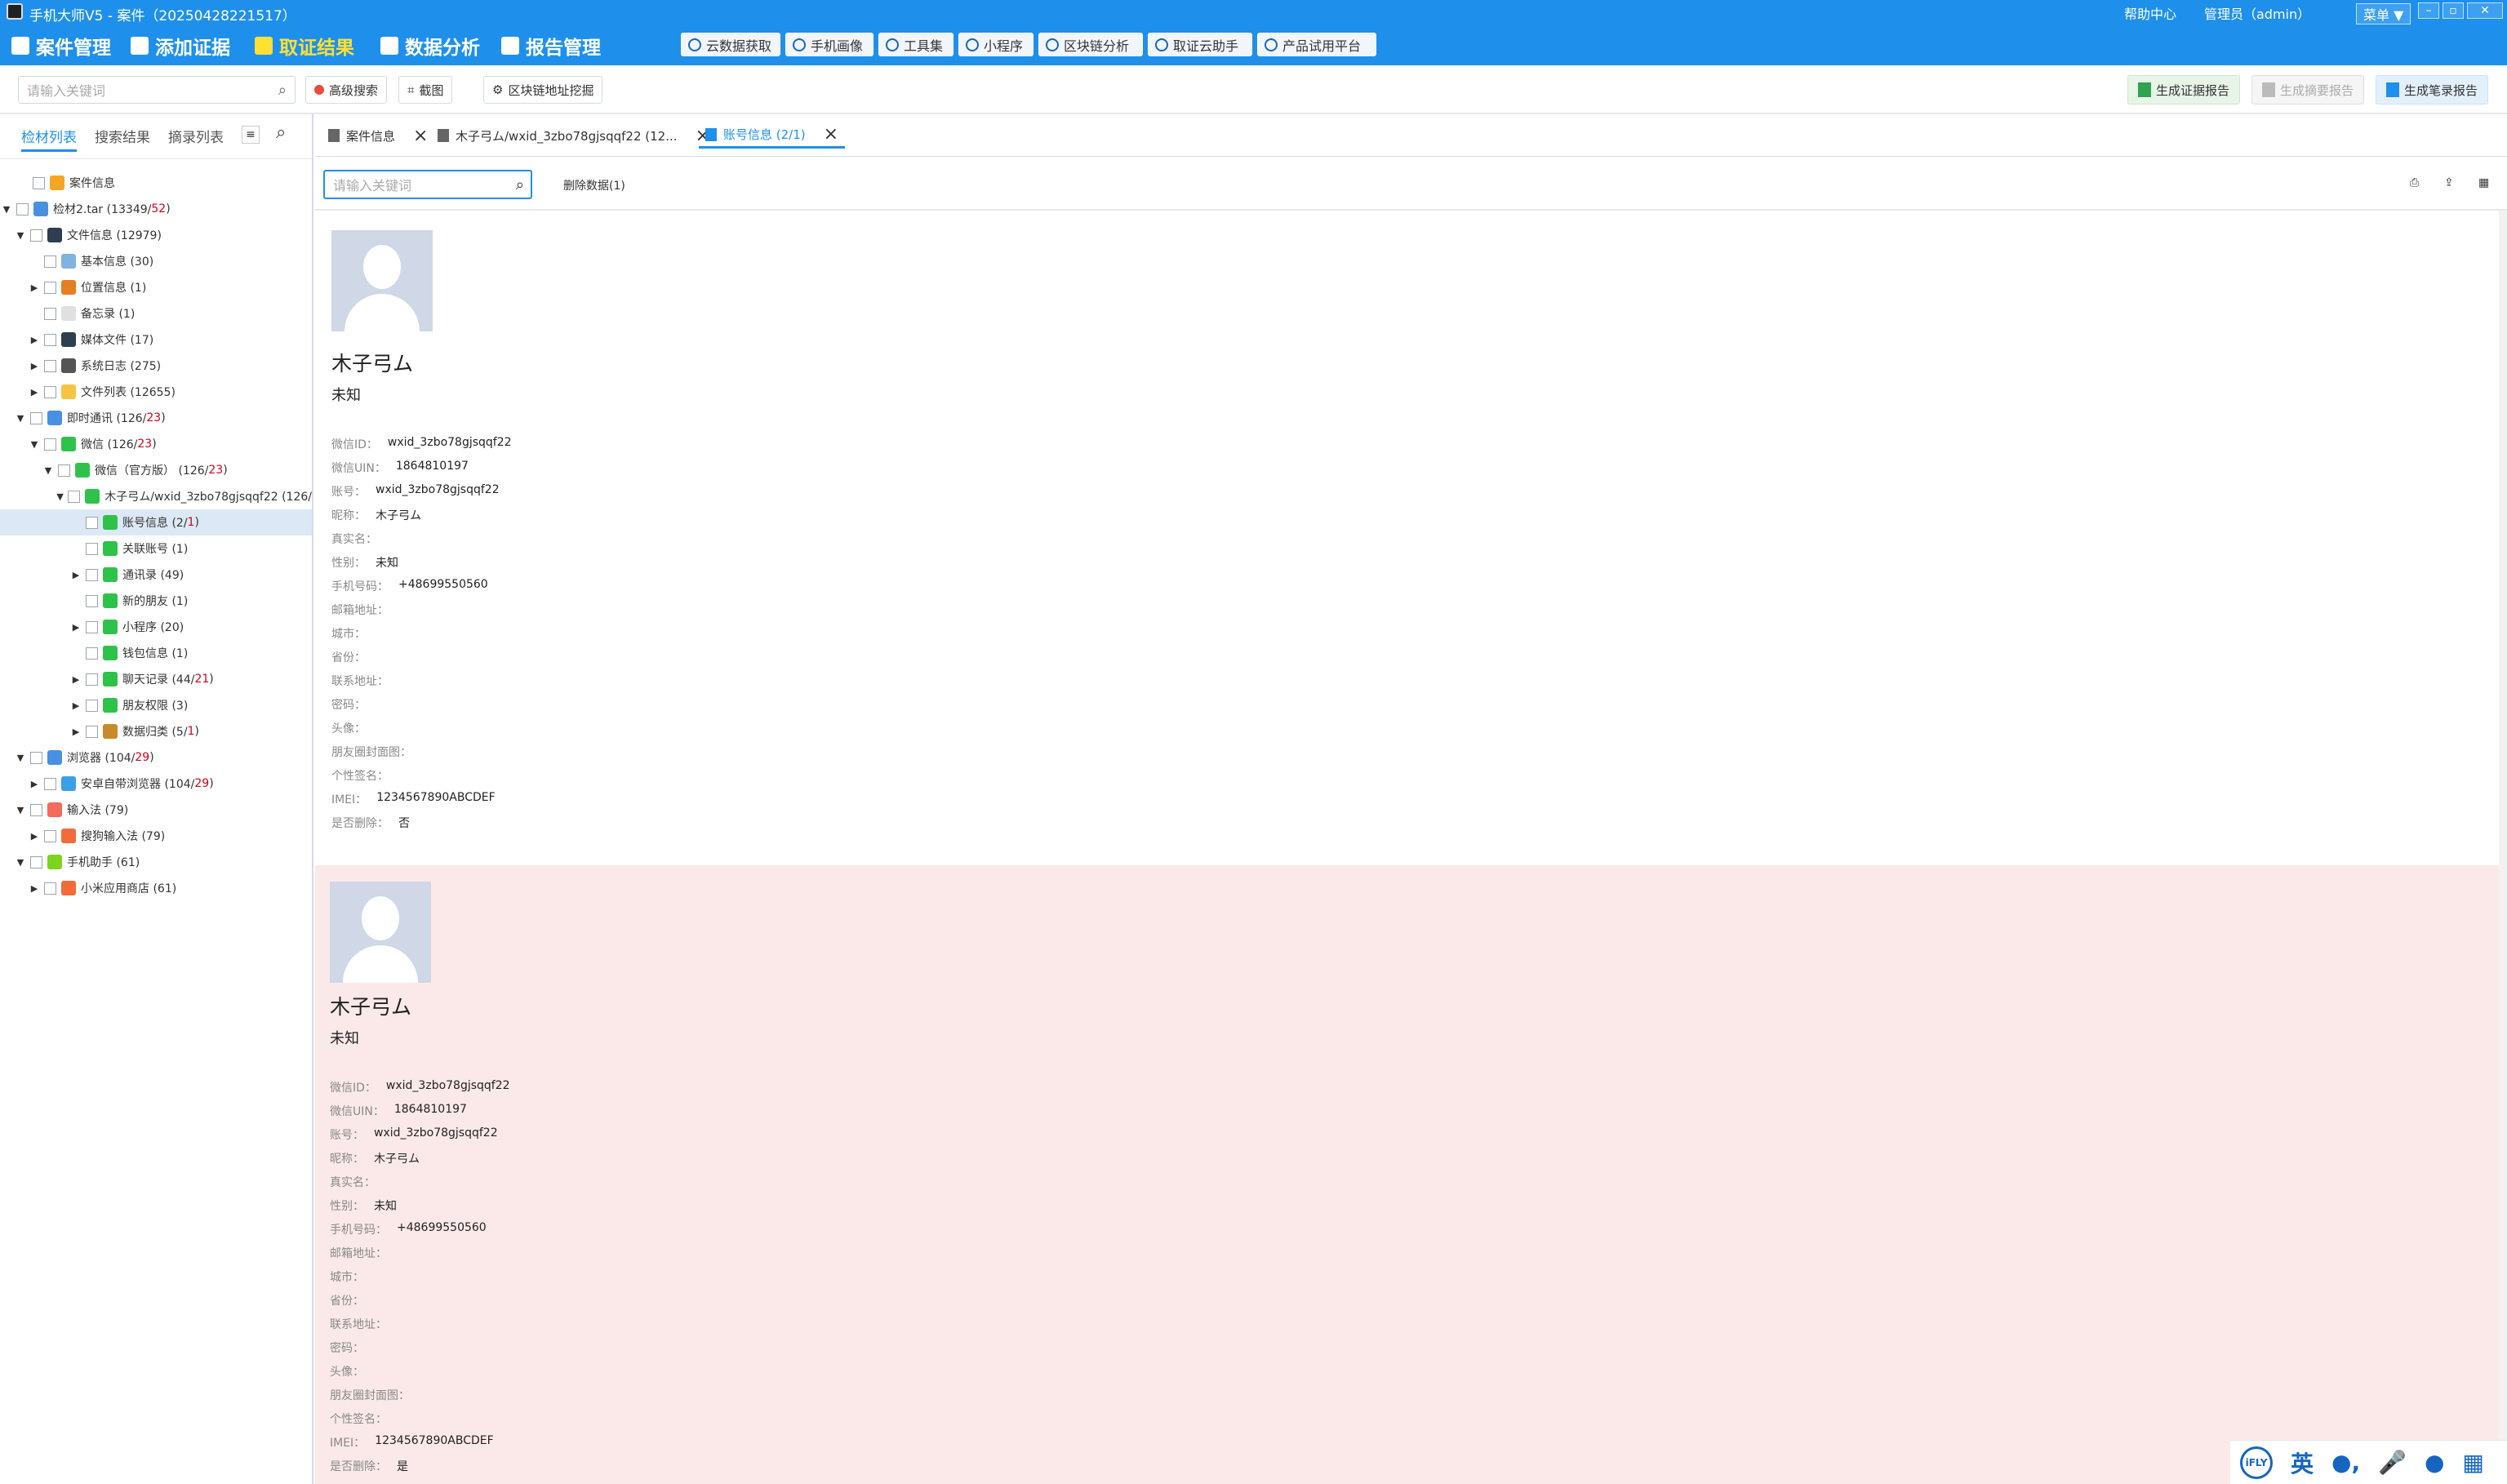  What do you see at coordinates (156, 679) in the screenshot?
I see `tree-item: ▶ 聊天记录 (44/21)` at bounding box center [156, 679].